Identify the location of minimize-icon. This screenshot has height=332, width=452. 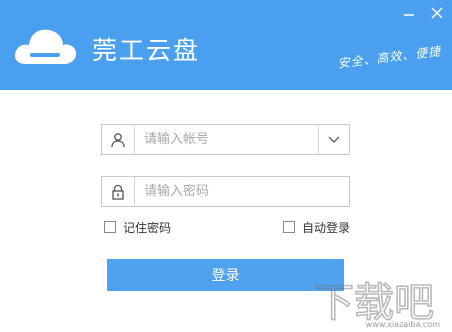
(409, 13).